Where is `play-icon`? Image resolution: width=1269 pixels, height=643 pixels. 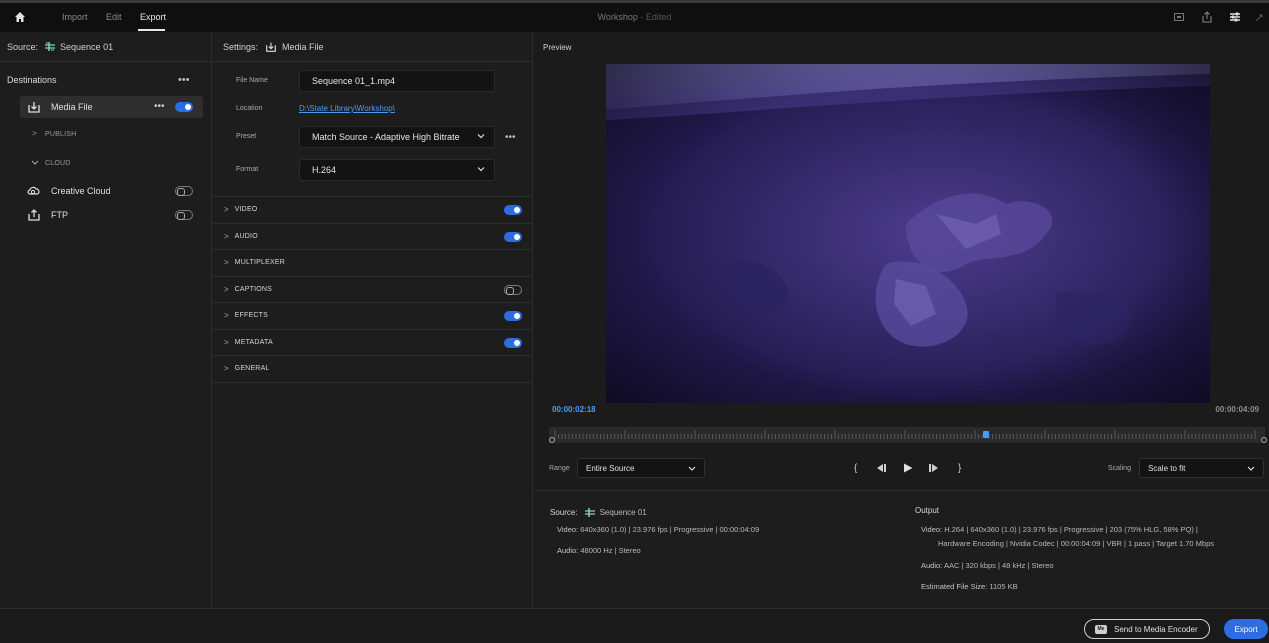 play-icon is located at coordinates (908, 468).